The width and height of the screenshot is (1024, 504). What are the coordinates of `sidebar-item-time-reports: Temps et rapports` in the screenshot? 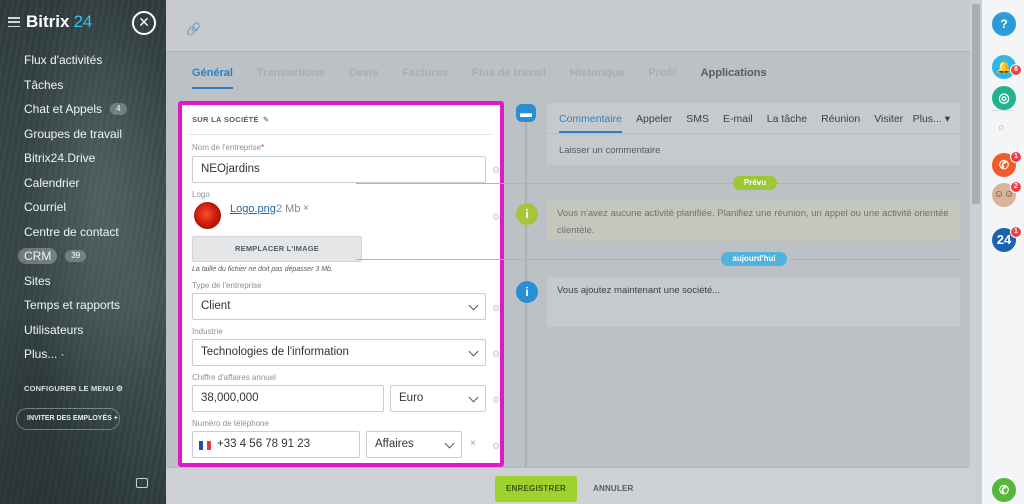 It's located at (94, 305).